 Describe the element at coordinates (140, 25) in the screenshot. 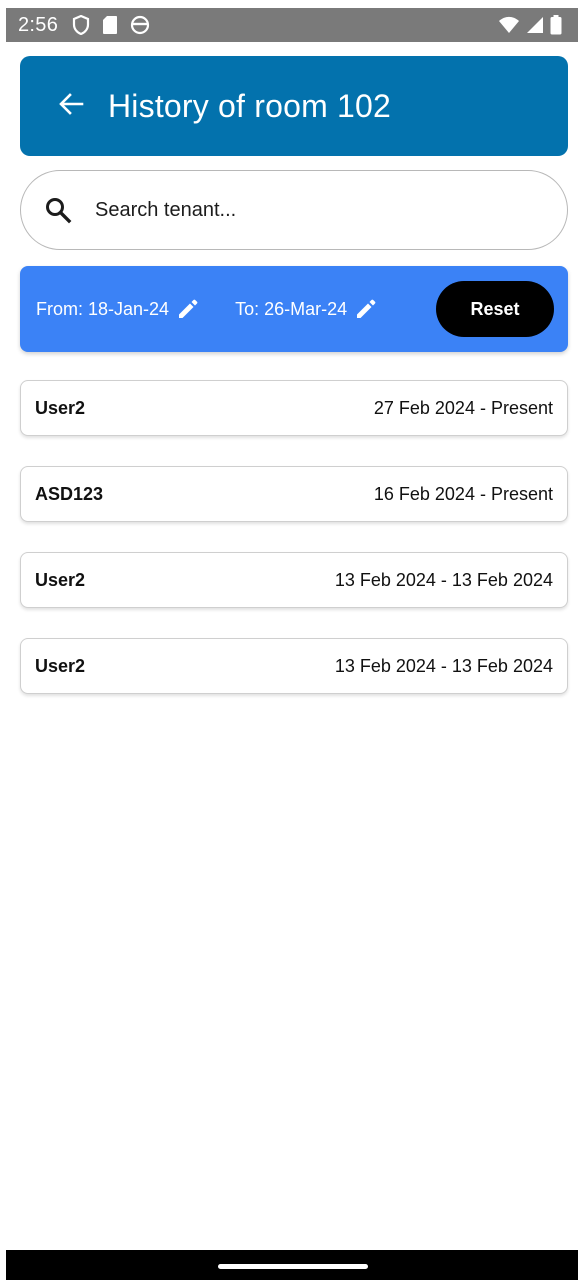

I see `circle-face-icon` at that location.